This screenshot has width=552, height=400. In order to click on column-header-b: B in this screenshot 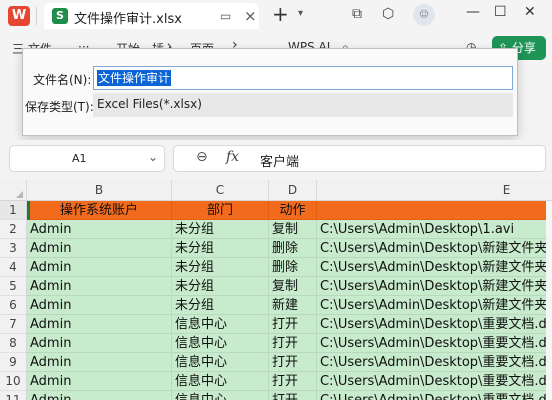, I will do `click(99, 190)`.